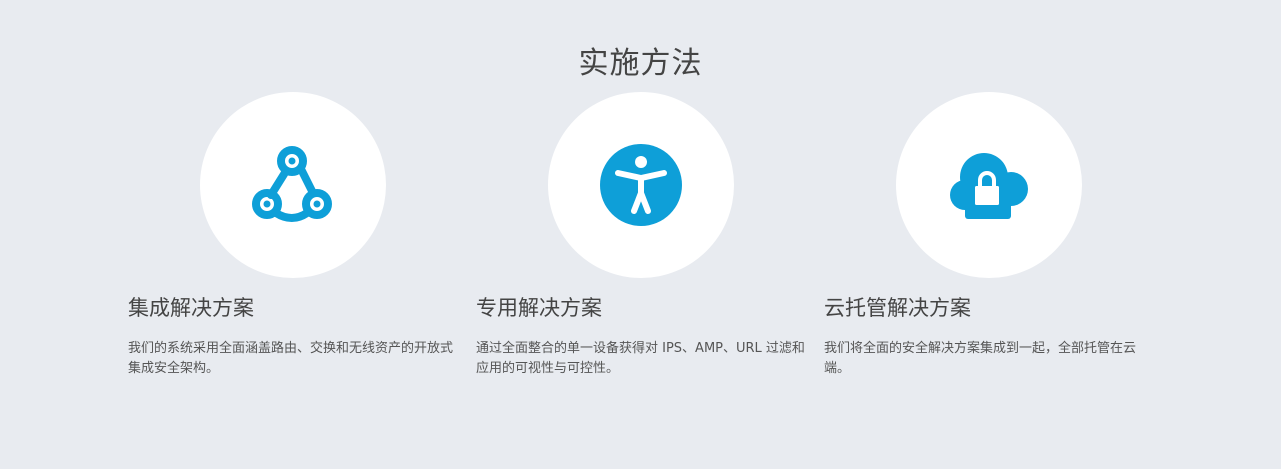 The height and width of the screenshot is (469, 1281). I want to click on card-description: 我们的系统采用全面涵盖路由、交换和无线资产的开放式集成安全架构。, so click(291, 358).